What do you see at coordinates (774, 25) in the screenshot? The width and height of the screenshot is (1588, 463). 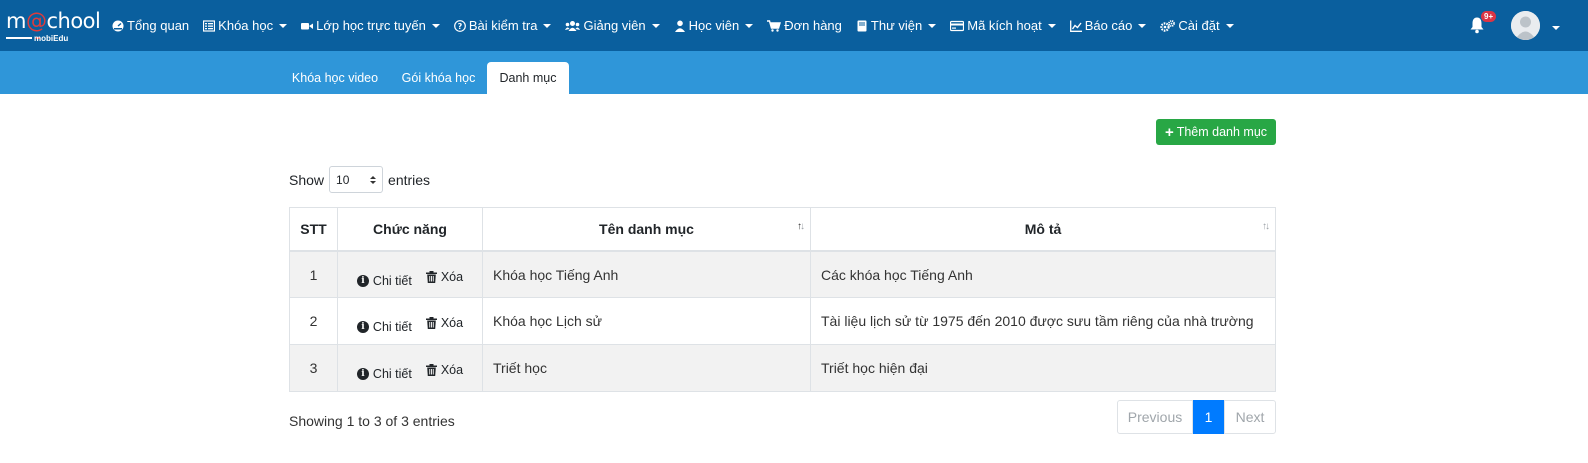 I see `cart-icon` at bounding box center [774, 25].